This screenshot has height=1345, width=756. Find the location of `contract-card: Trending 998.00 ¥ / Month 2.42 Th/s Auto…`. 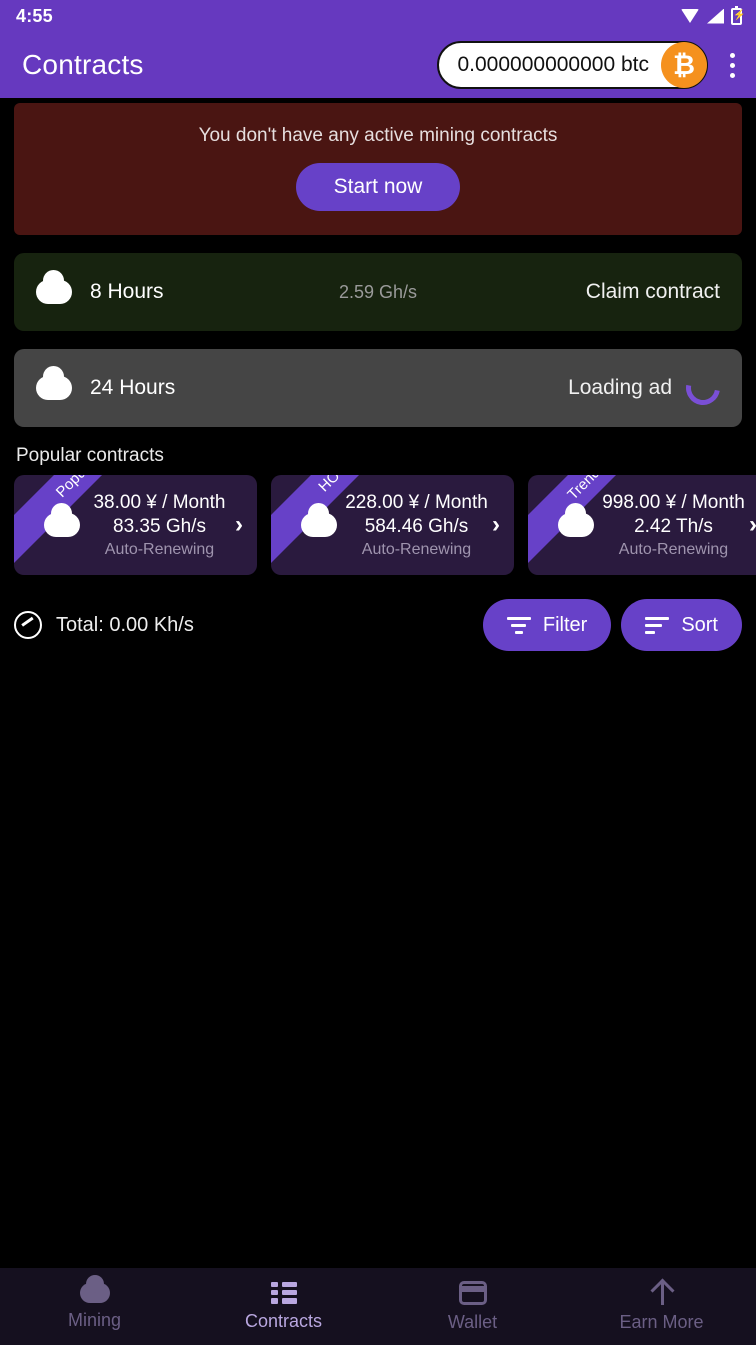

contract-card: Trending 998.00 ¥ / Month 2.42 Th/s Auto… is located at coordinates (642, 525).